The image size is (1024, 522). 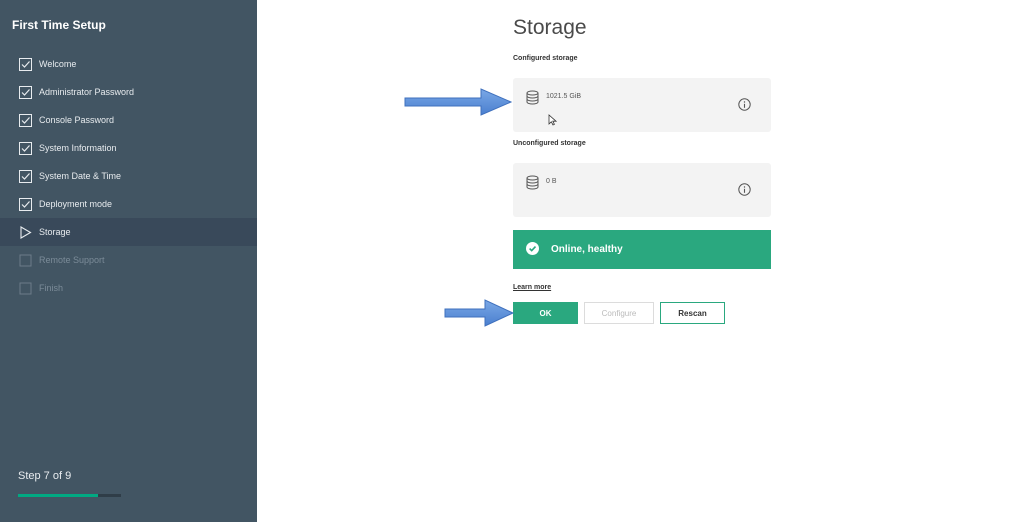 I want to click on step-deployment-mode: Deployment mode, so click(x=128, y=204).